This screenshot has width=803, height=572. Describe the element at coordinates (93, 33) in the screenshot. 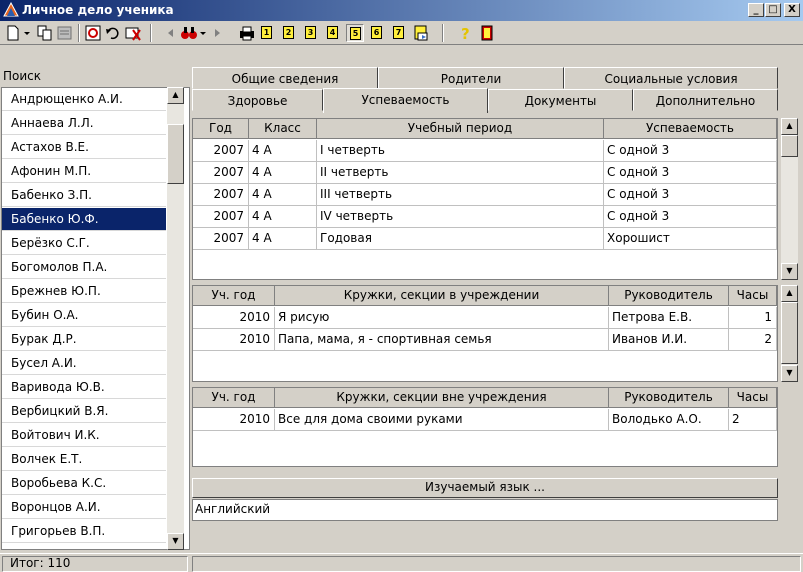

I see `refresh-icon` at that location.